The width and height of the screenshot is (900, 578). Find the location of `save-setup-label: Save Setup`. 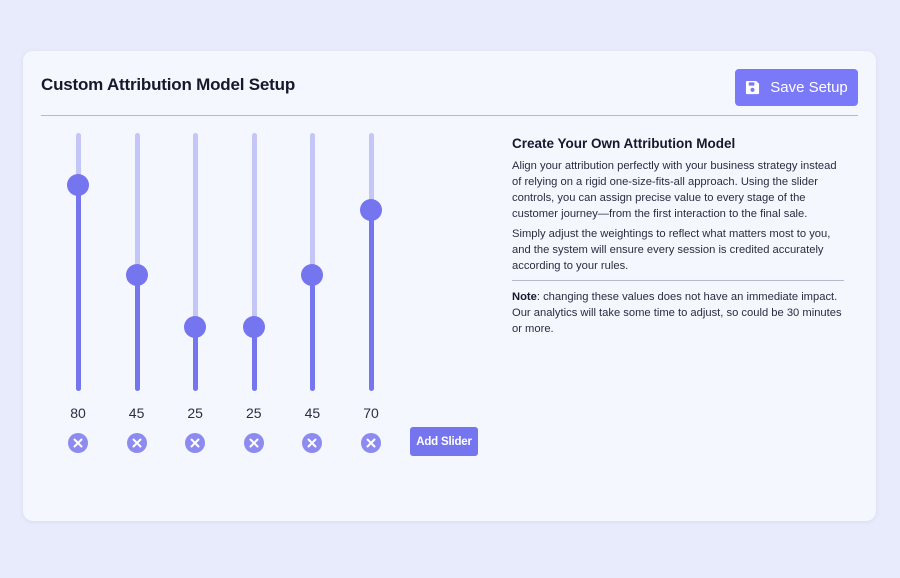

save-setup-label: Save Setup is located at coordinates (809, 87).